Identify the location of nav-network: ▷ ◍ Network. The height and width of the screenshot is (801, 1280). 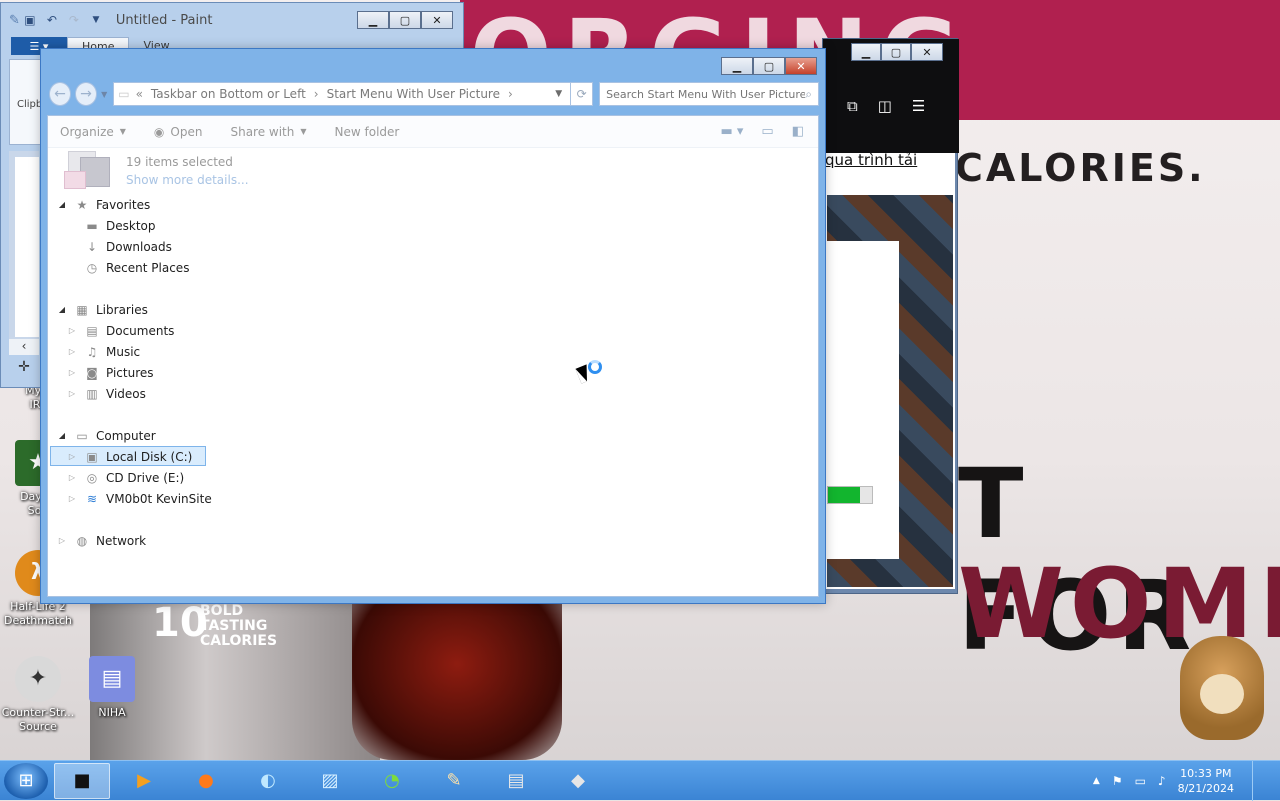
(434, 540).